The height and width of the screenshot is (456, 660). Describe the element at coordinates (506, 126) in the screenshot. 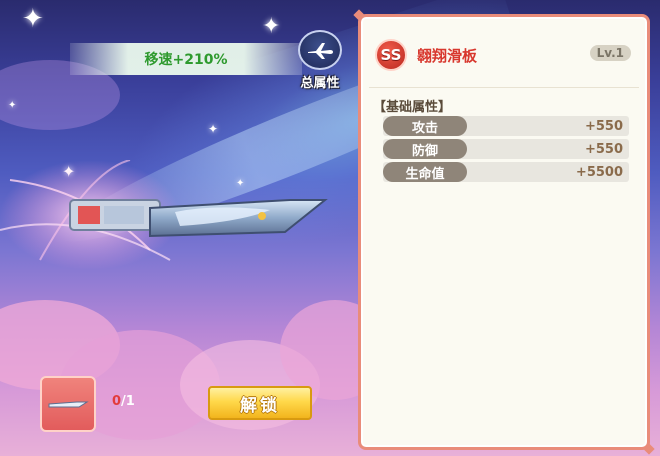

I see `attribute-row-attack: 攻击 +550` at that location.